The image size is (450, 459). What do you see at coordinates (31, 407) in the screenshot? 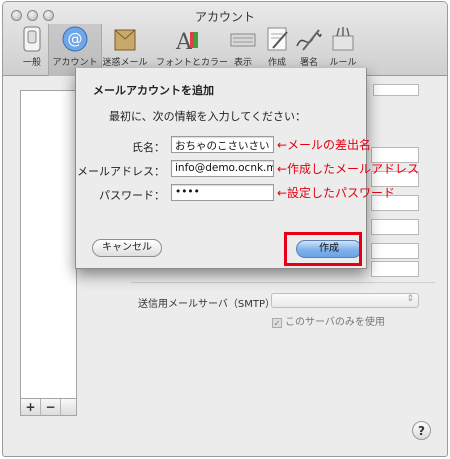
I see `add-account-button: +` at bounding box center [31, 407].